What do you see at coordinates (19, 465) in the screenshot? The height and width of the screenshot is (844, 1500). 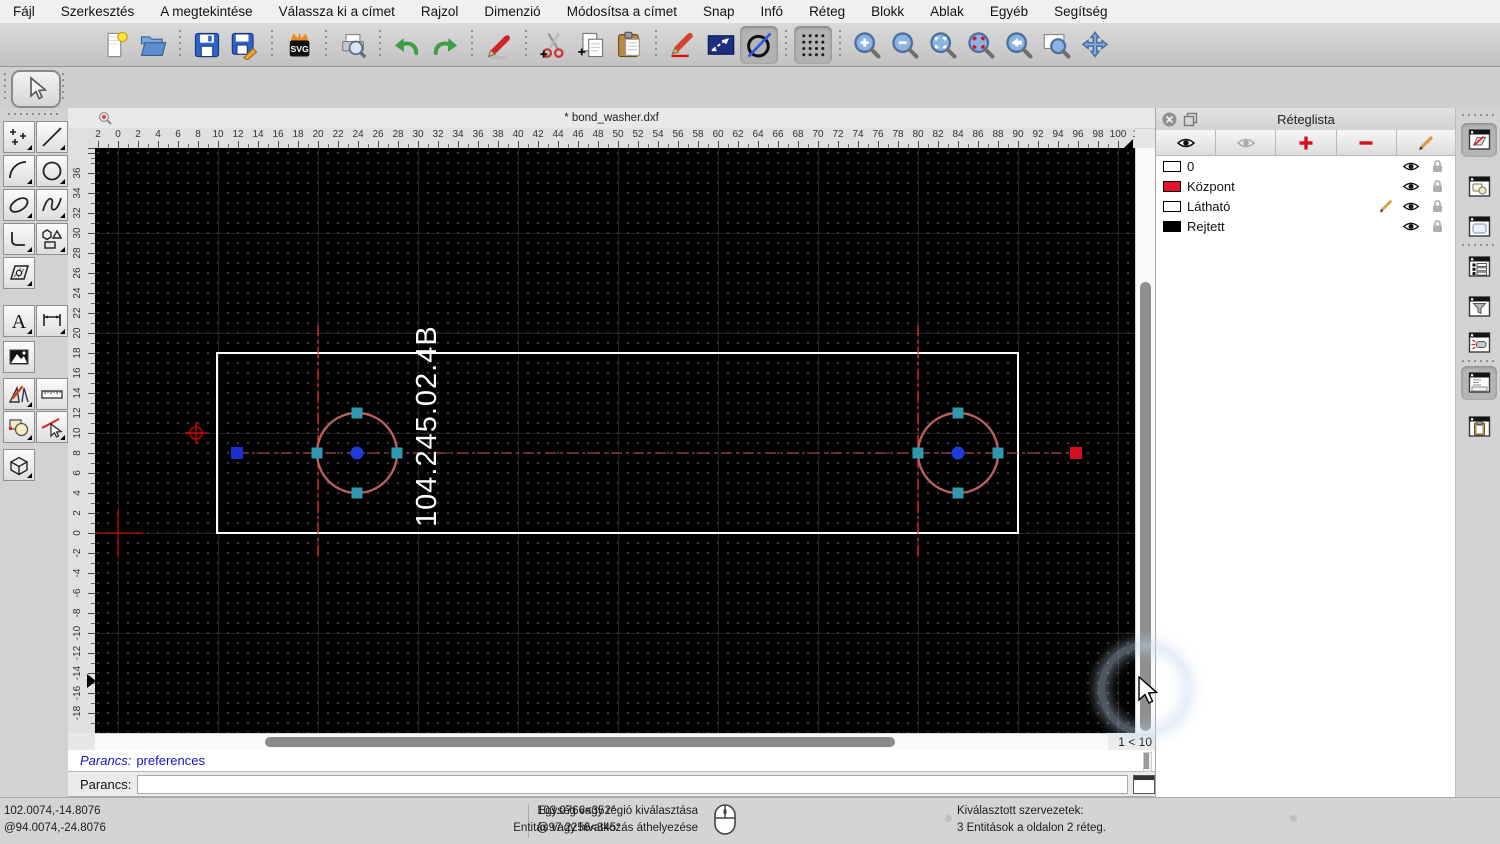 I see `solid-3d-tool-button` at bounding box center [19, 465].